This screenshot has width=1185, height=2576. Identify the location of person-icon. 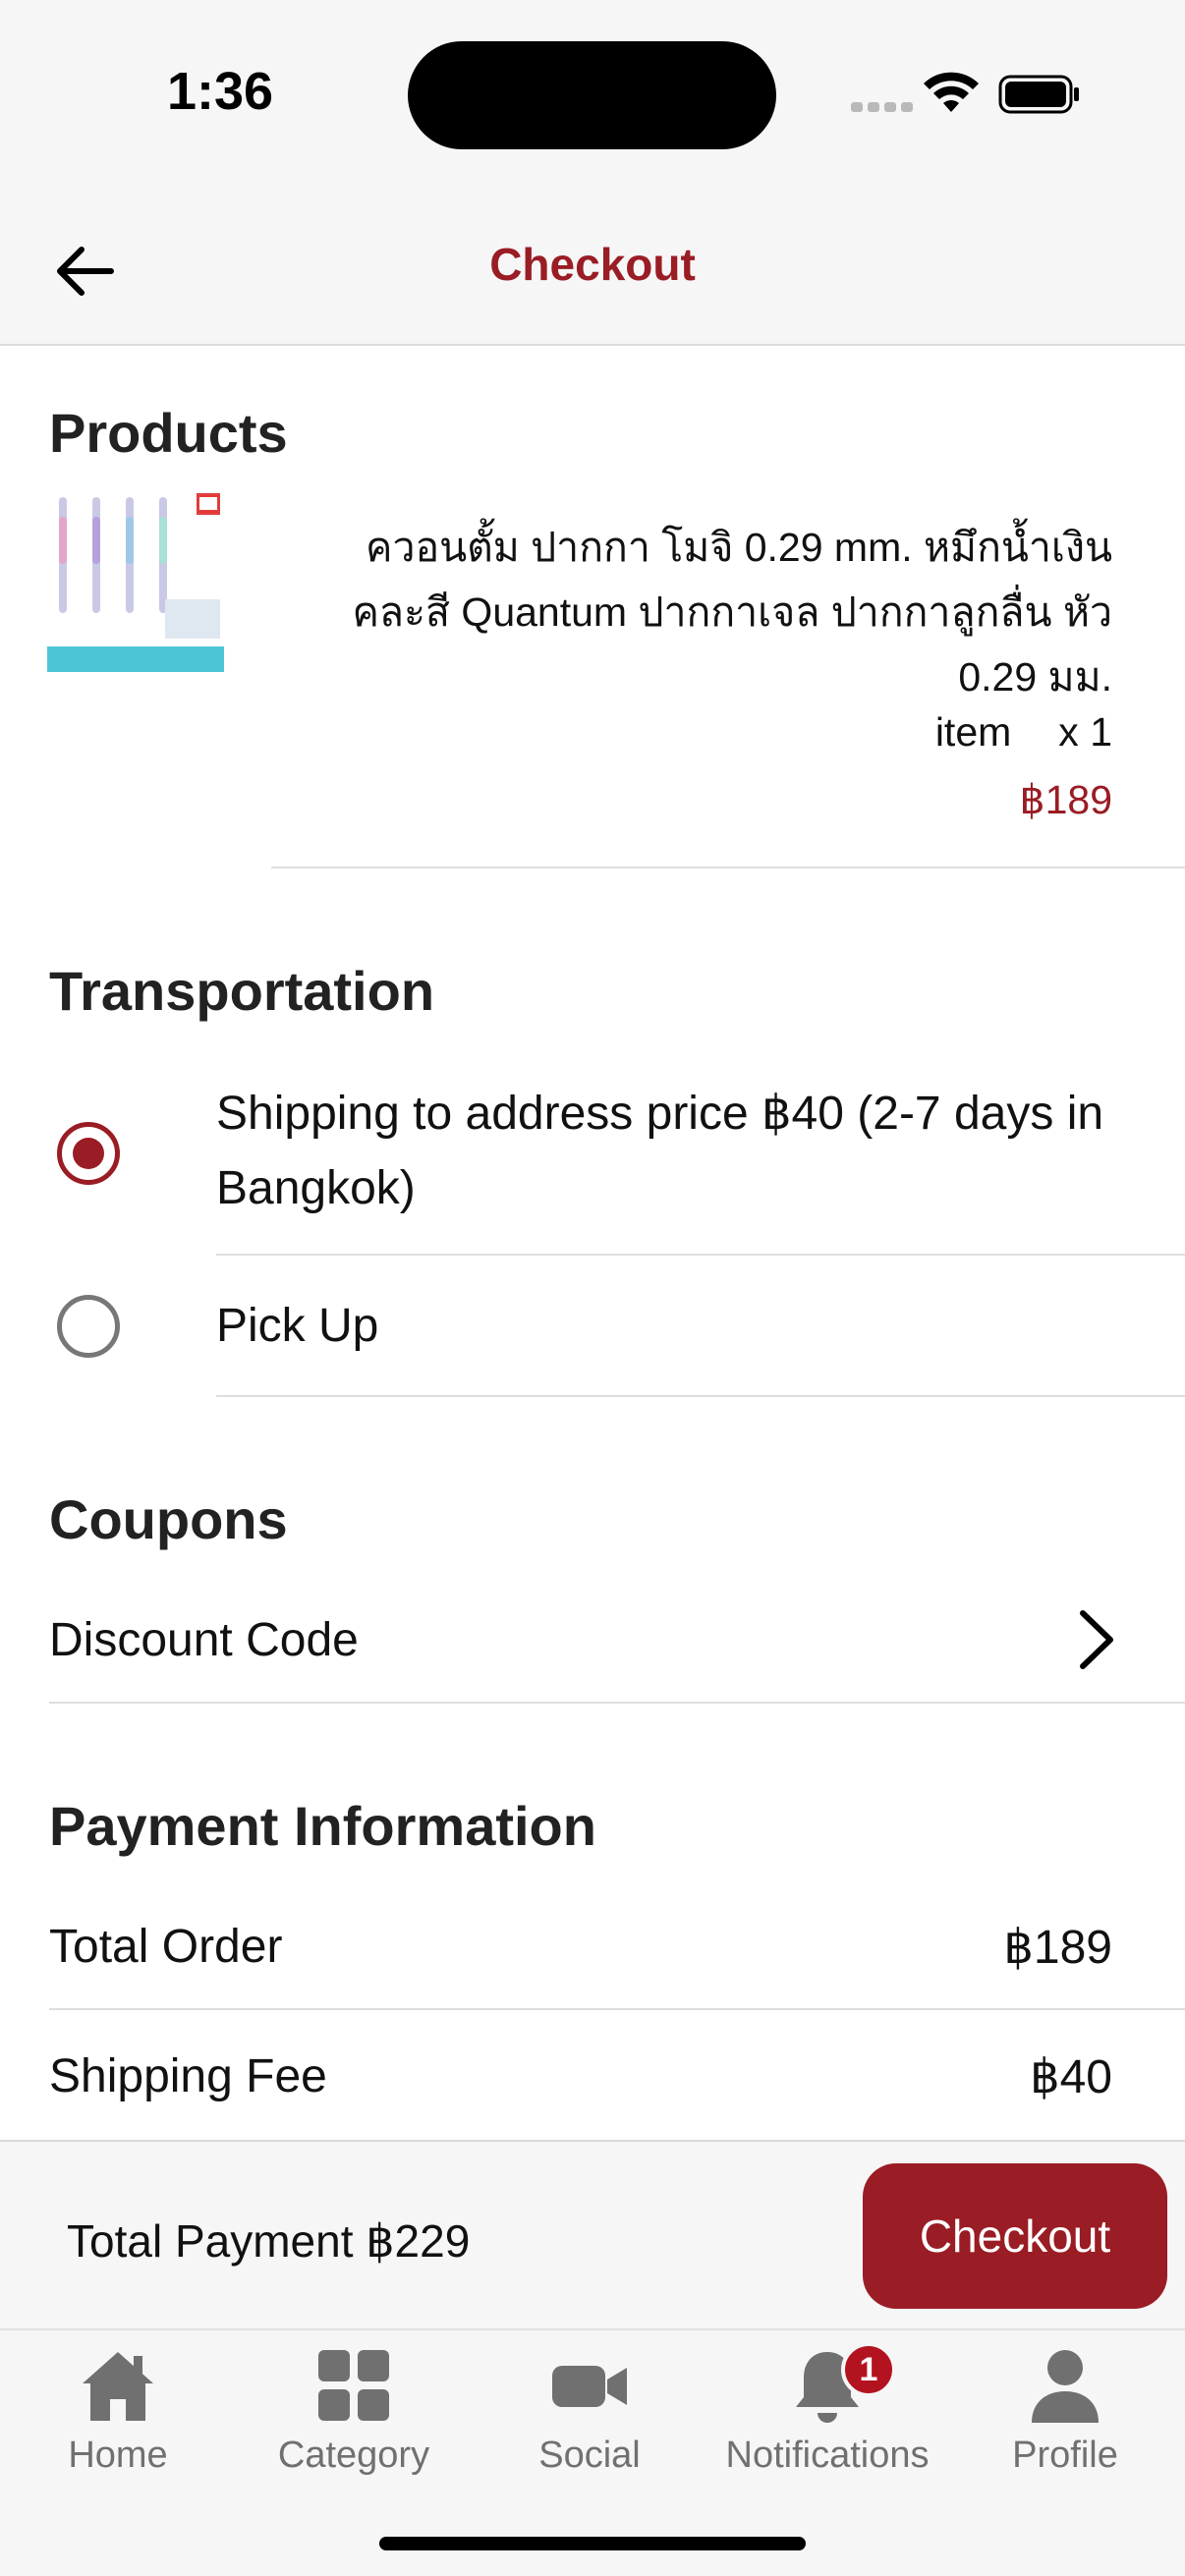
(1065, 2386).